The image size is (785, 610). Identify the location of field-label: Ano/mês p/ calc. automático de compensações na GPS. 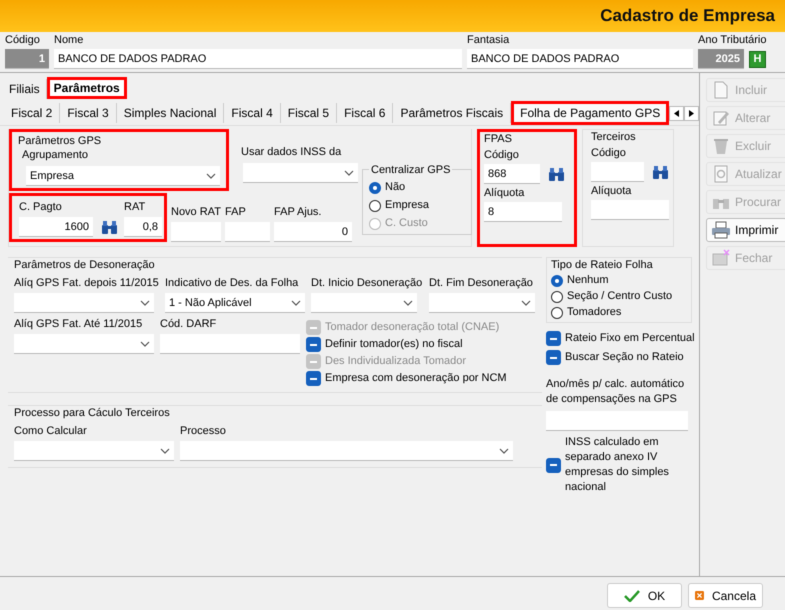
(616, 392).